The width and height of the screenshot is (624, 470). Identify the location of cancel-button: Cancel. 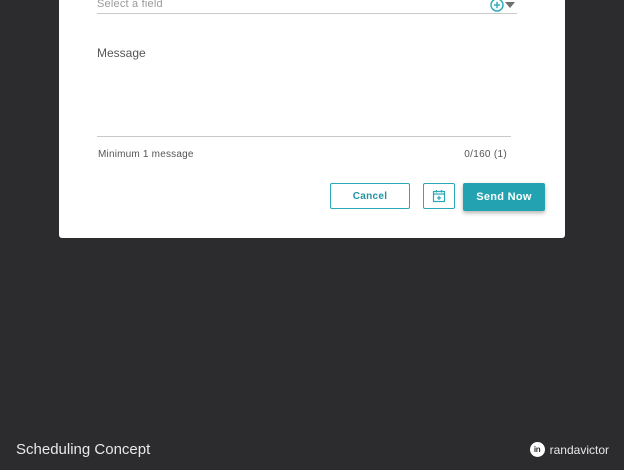
(370, 196).